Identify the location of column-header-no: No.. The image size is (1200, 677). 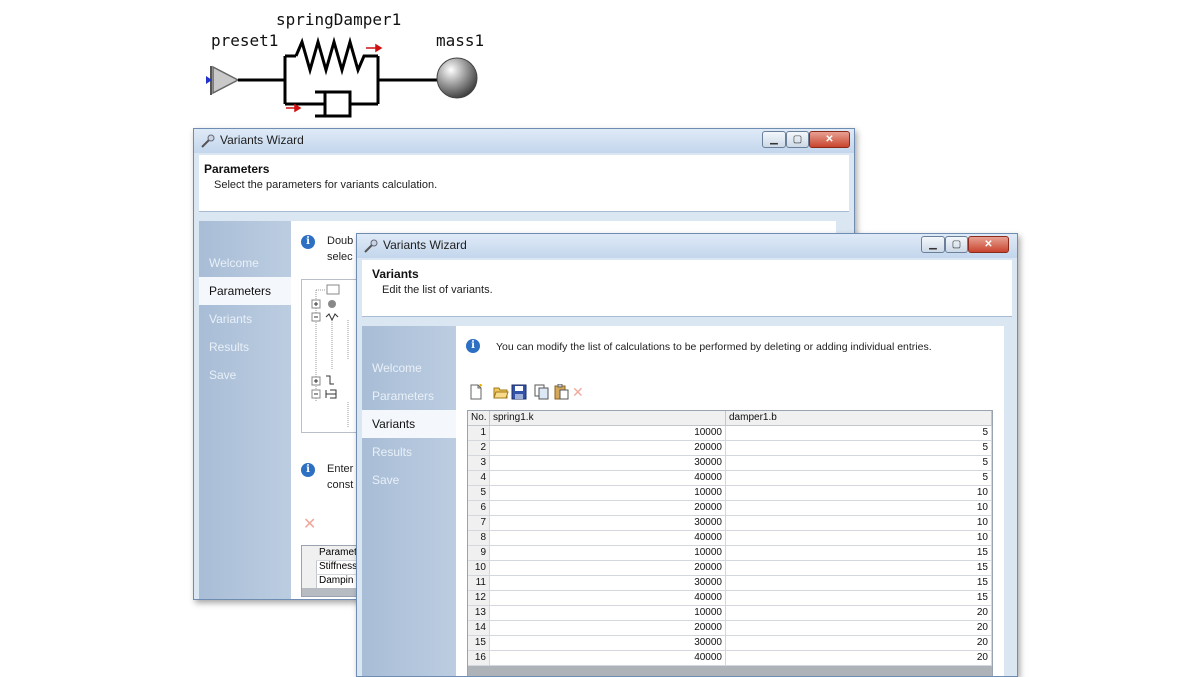
(479, 418).